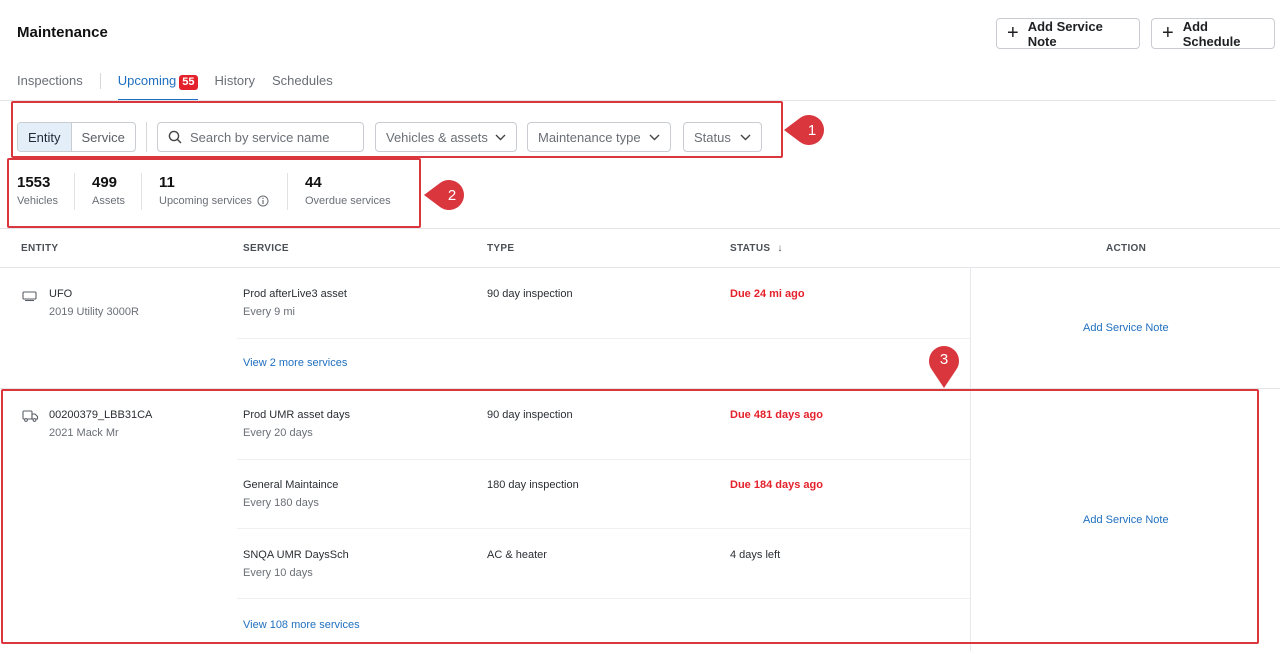 The width and height of the screenshot is (1280, 654). Describe the element at coordinates (45, 137) in the screenshot. I see `entity-toggle-button: Entity` at that location.